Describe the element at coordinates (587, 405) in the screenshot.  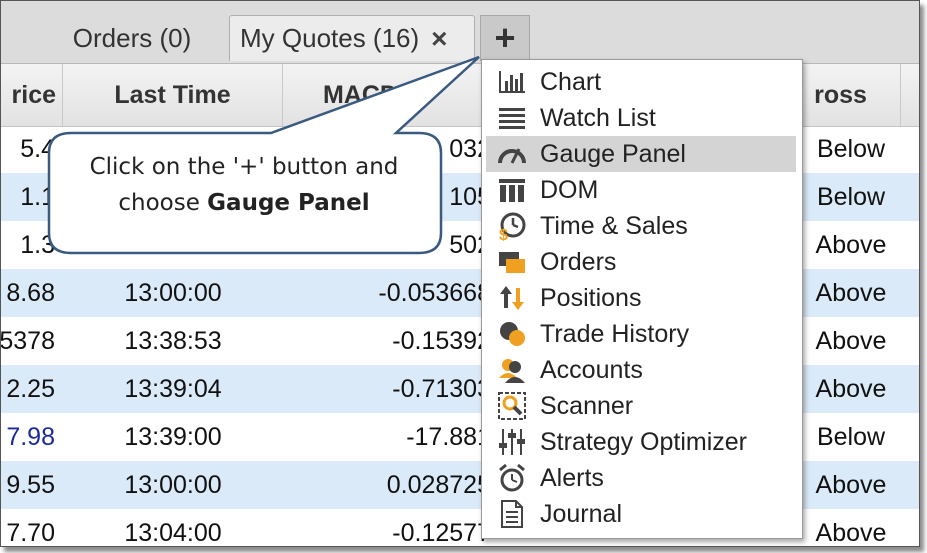
I see `menu-item-label: Scanner` at that location.